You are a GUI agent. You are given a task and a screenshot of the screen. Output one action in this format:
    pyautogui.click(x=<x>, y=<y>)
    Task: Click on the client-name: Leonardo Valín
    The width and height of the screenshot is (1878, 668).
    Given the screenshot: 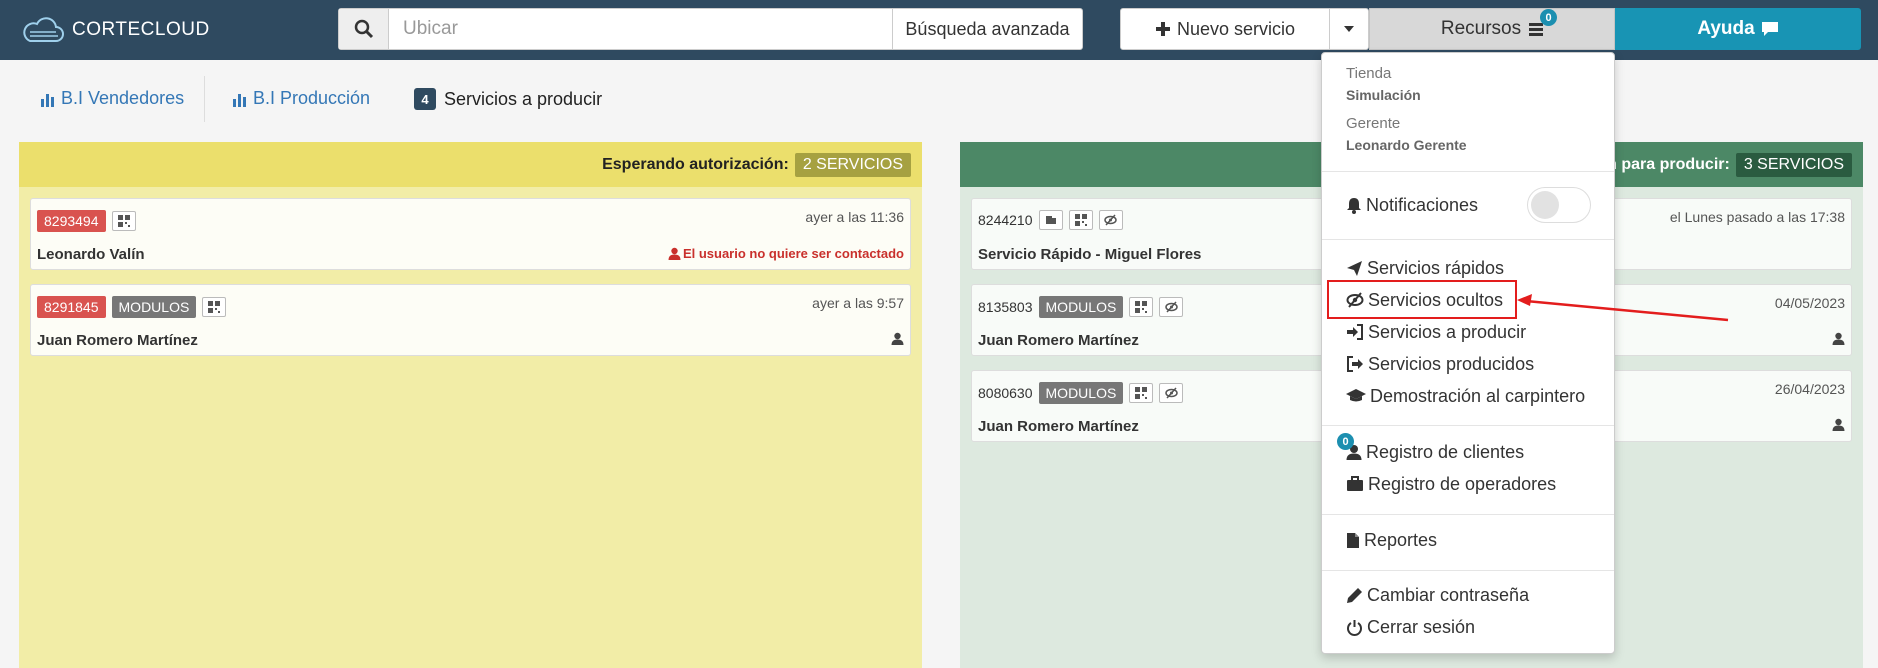 What is the action you would take?
    pyautogui.click(x=91, y=254)
    